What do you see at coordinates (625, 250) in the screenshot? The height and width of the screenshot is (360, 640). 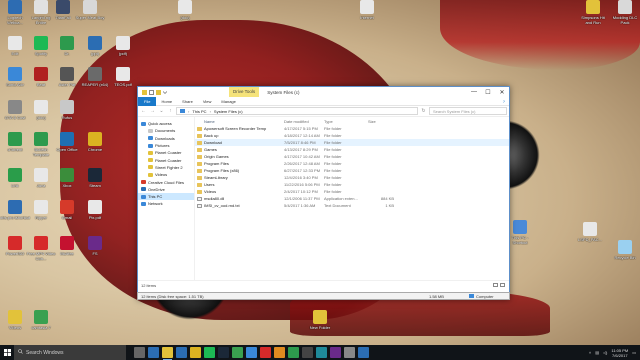 I see `desktop-icon: Recycle Bin` at bounding box center [625, 250].